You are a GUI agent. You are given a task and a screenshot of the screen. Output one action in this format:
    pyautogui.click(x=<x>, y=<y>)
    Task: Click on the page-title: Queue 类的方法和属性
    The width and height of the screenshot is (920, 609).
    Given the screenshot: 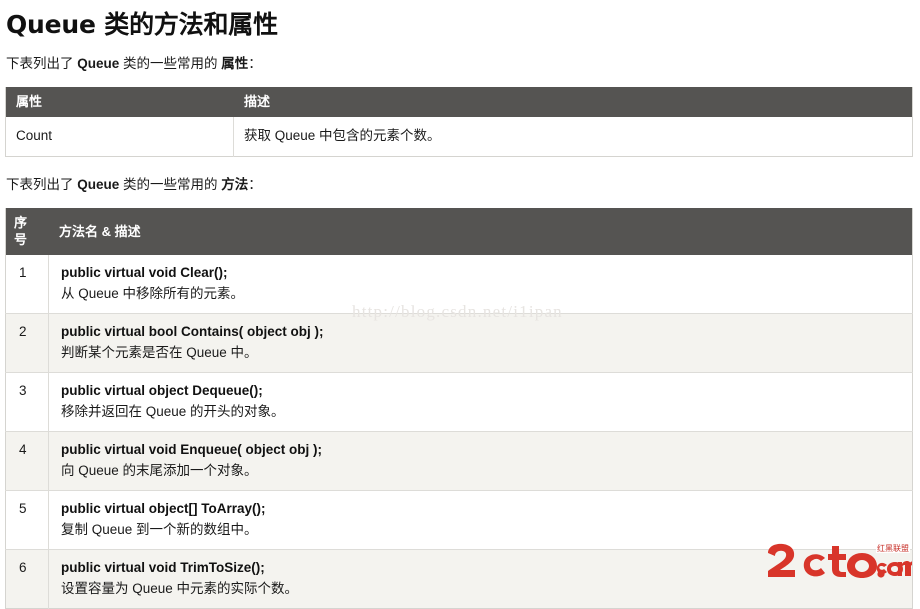 What is the action you would take?
    pyautogui.click(x=142, y=24)
    